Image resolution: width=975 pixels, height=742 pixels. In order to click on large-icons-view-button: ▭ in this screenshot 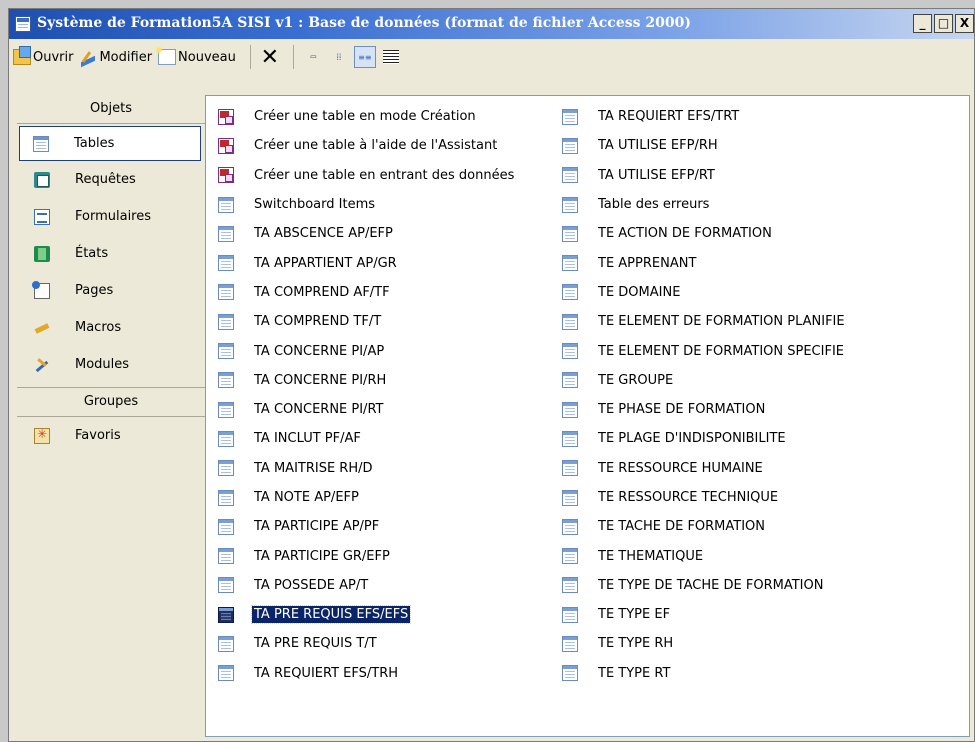, I will do `click(313, 57)`.